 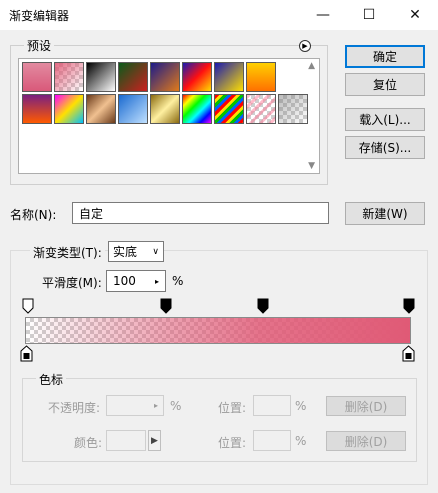 What do you see at coordinates (305, 46) in the screenshot?
I see `presets-menu-icon: ▶` at bounding box center [305, 46].